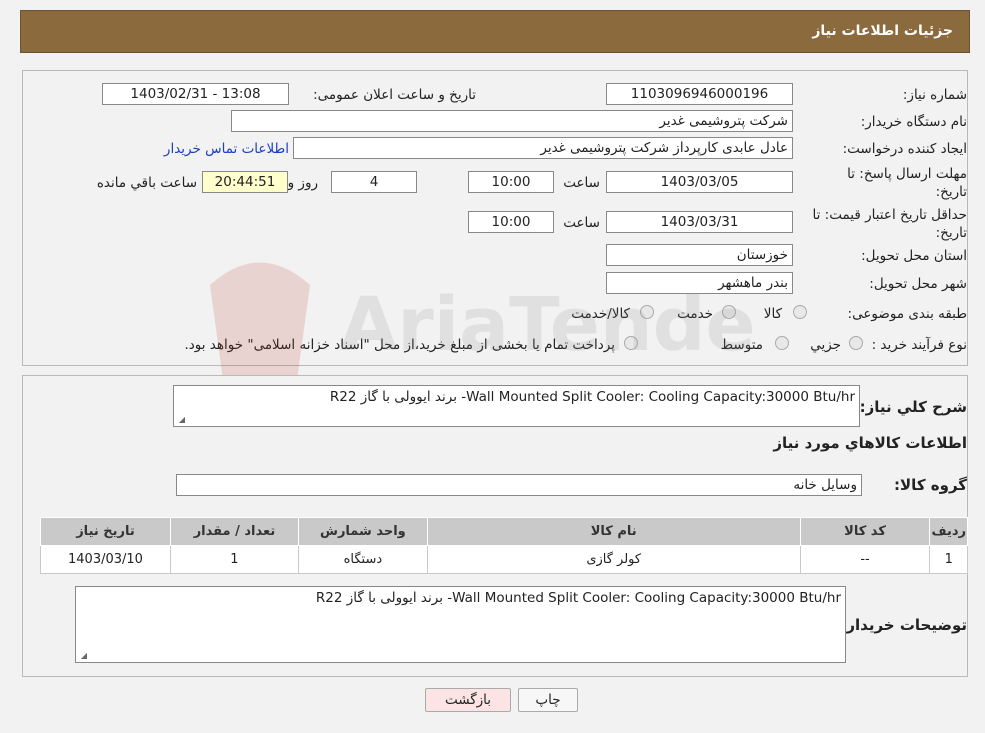  What do you see at coordinates (234, 531) in the screenshot?
I see `col-qty: تعداد / مقدار` at bounding box center [234, 531].